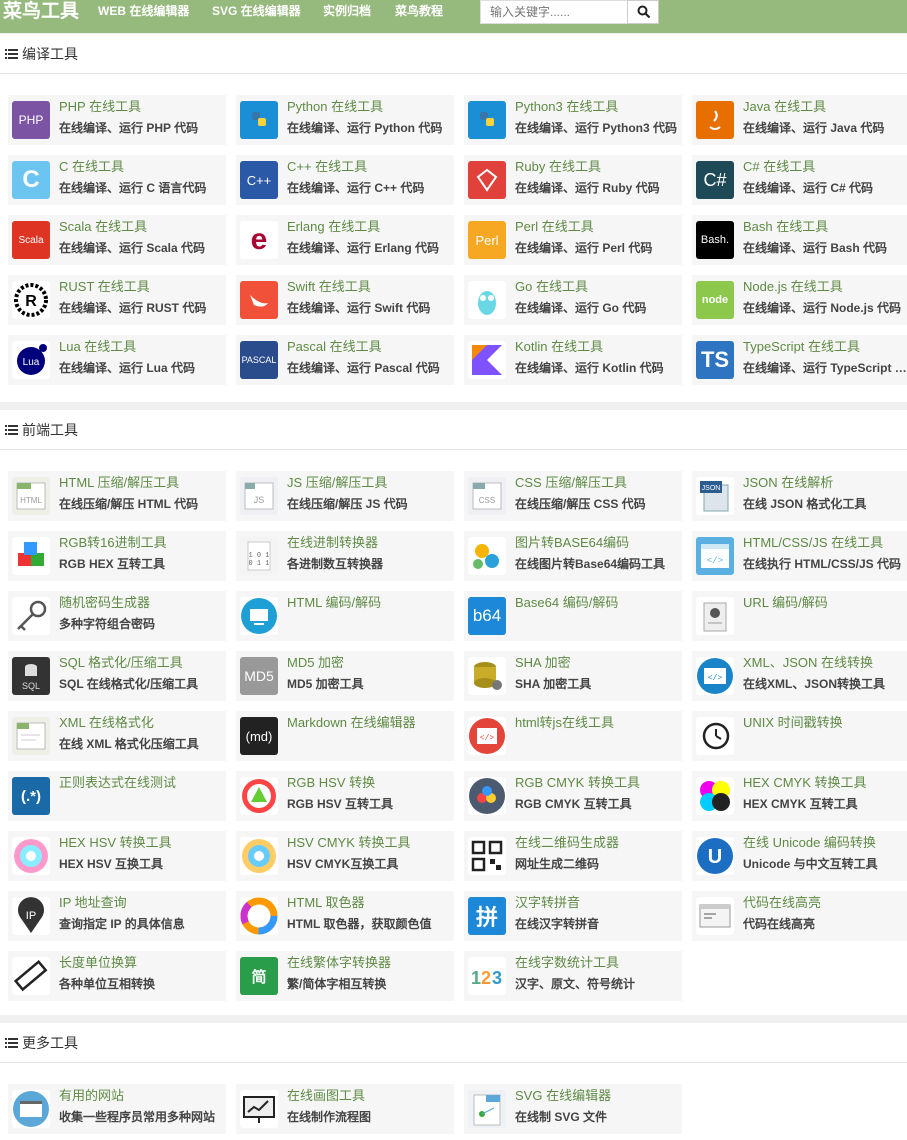  I want to click on tool-title: IP 地址查询, so click(141, 903).